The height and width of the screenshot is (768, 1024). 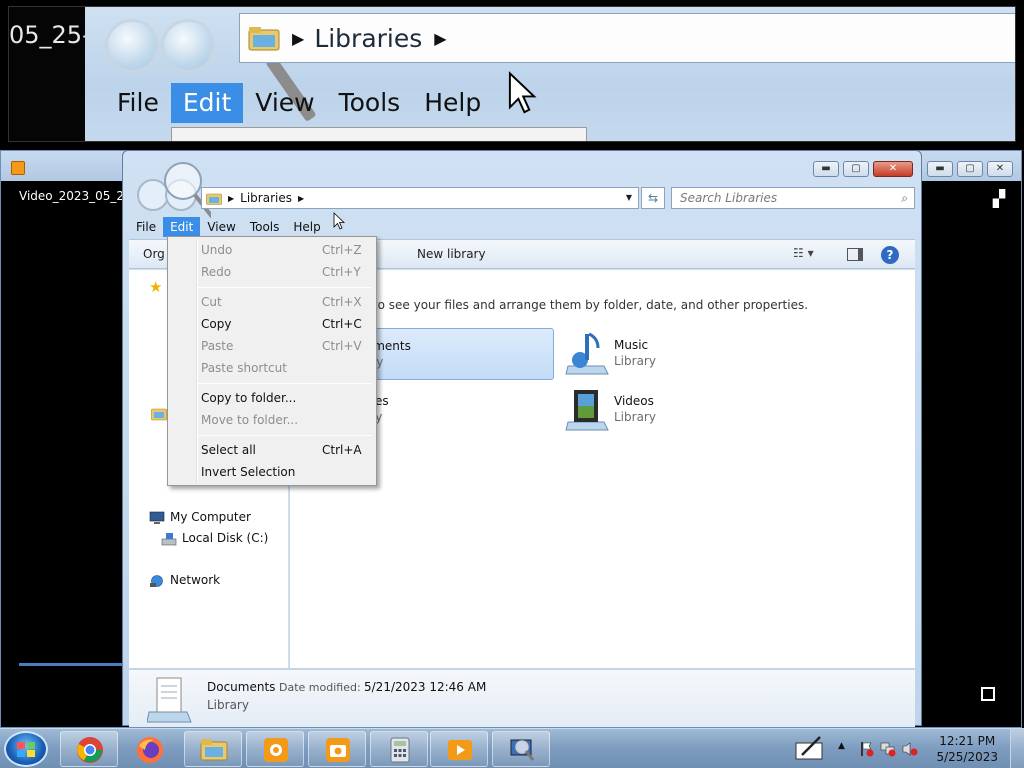 I want to click on preview-pane-icon, so click(x=855, y=254).